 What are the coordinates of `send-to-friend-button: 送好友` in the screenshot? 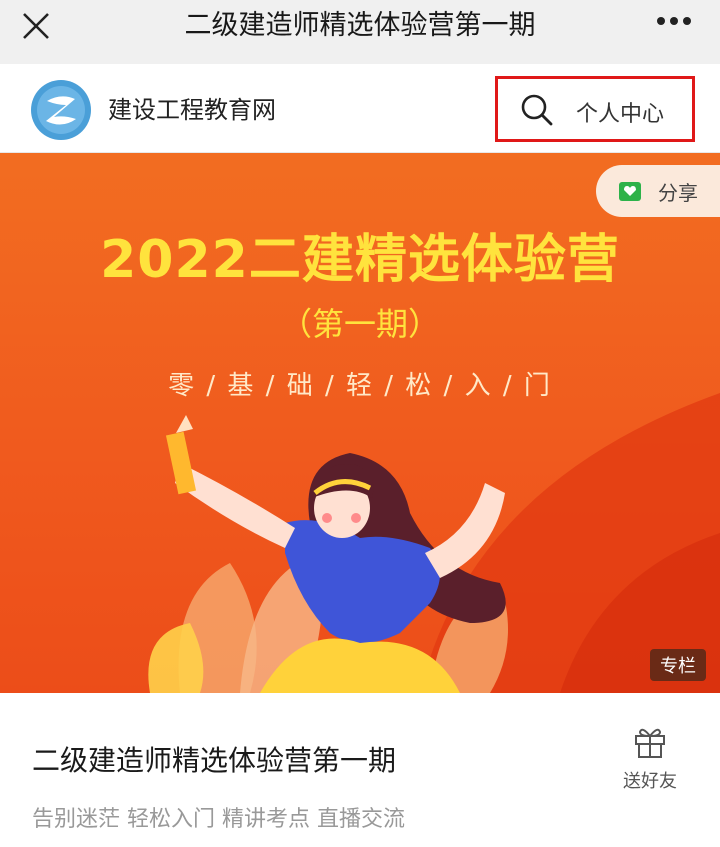 It's located at (650, 758).